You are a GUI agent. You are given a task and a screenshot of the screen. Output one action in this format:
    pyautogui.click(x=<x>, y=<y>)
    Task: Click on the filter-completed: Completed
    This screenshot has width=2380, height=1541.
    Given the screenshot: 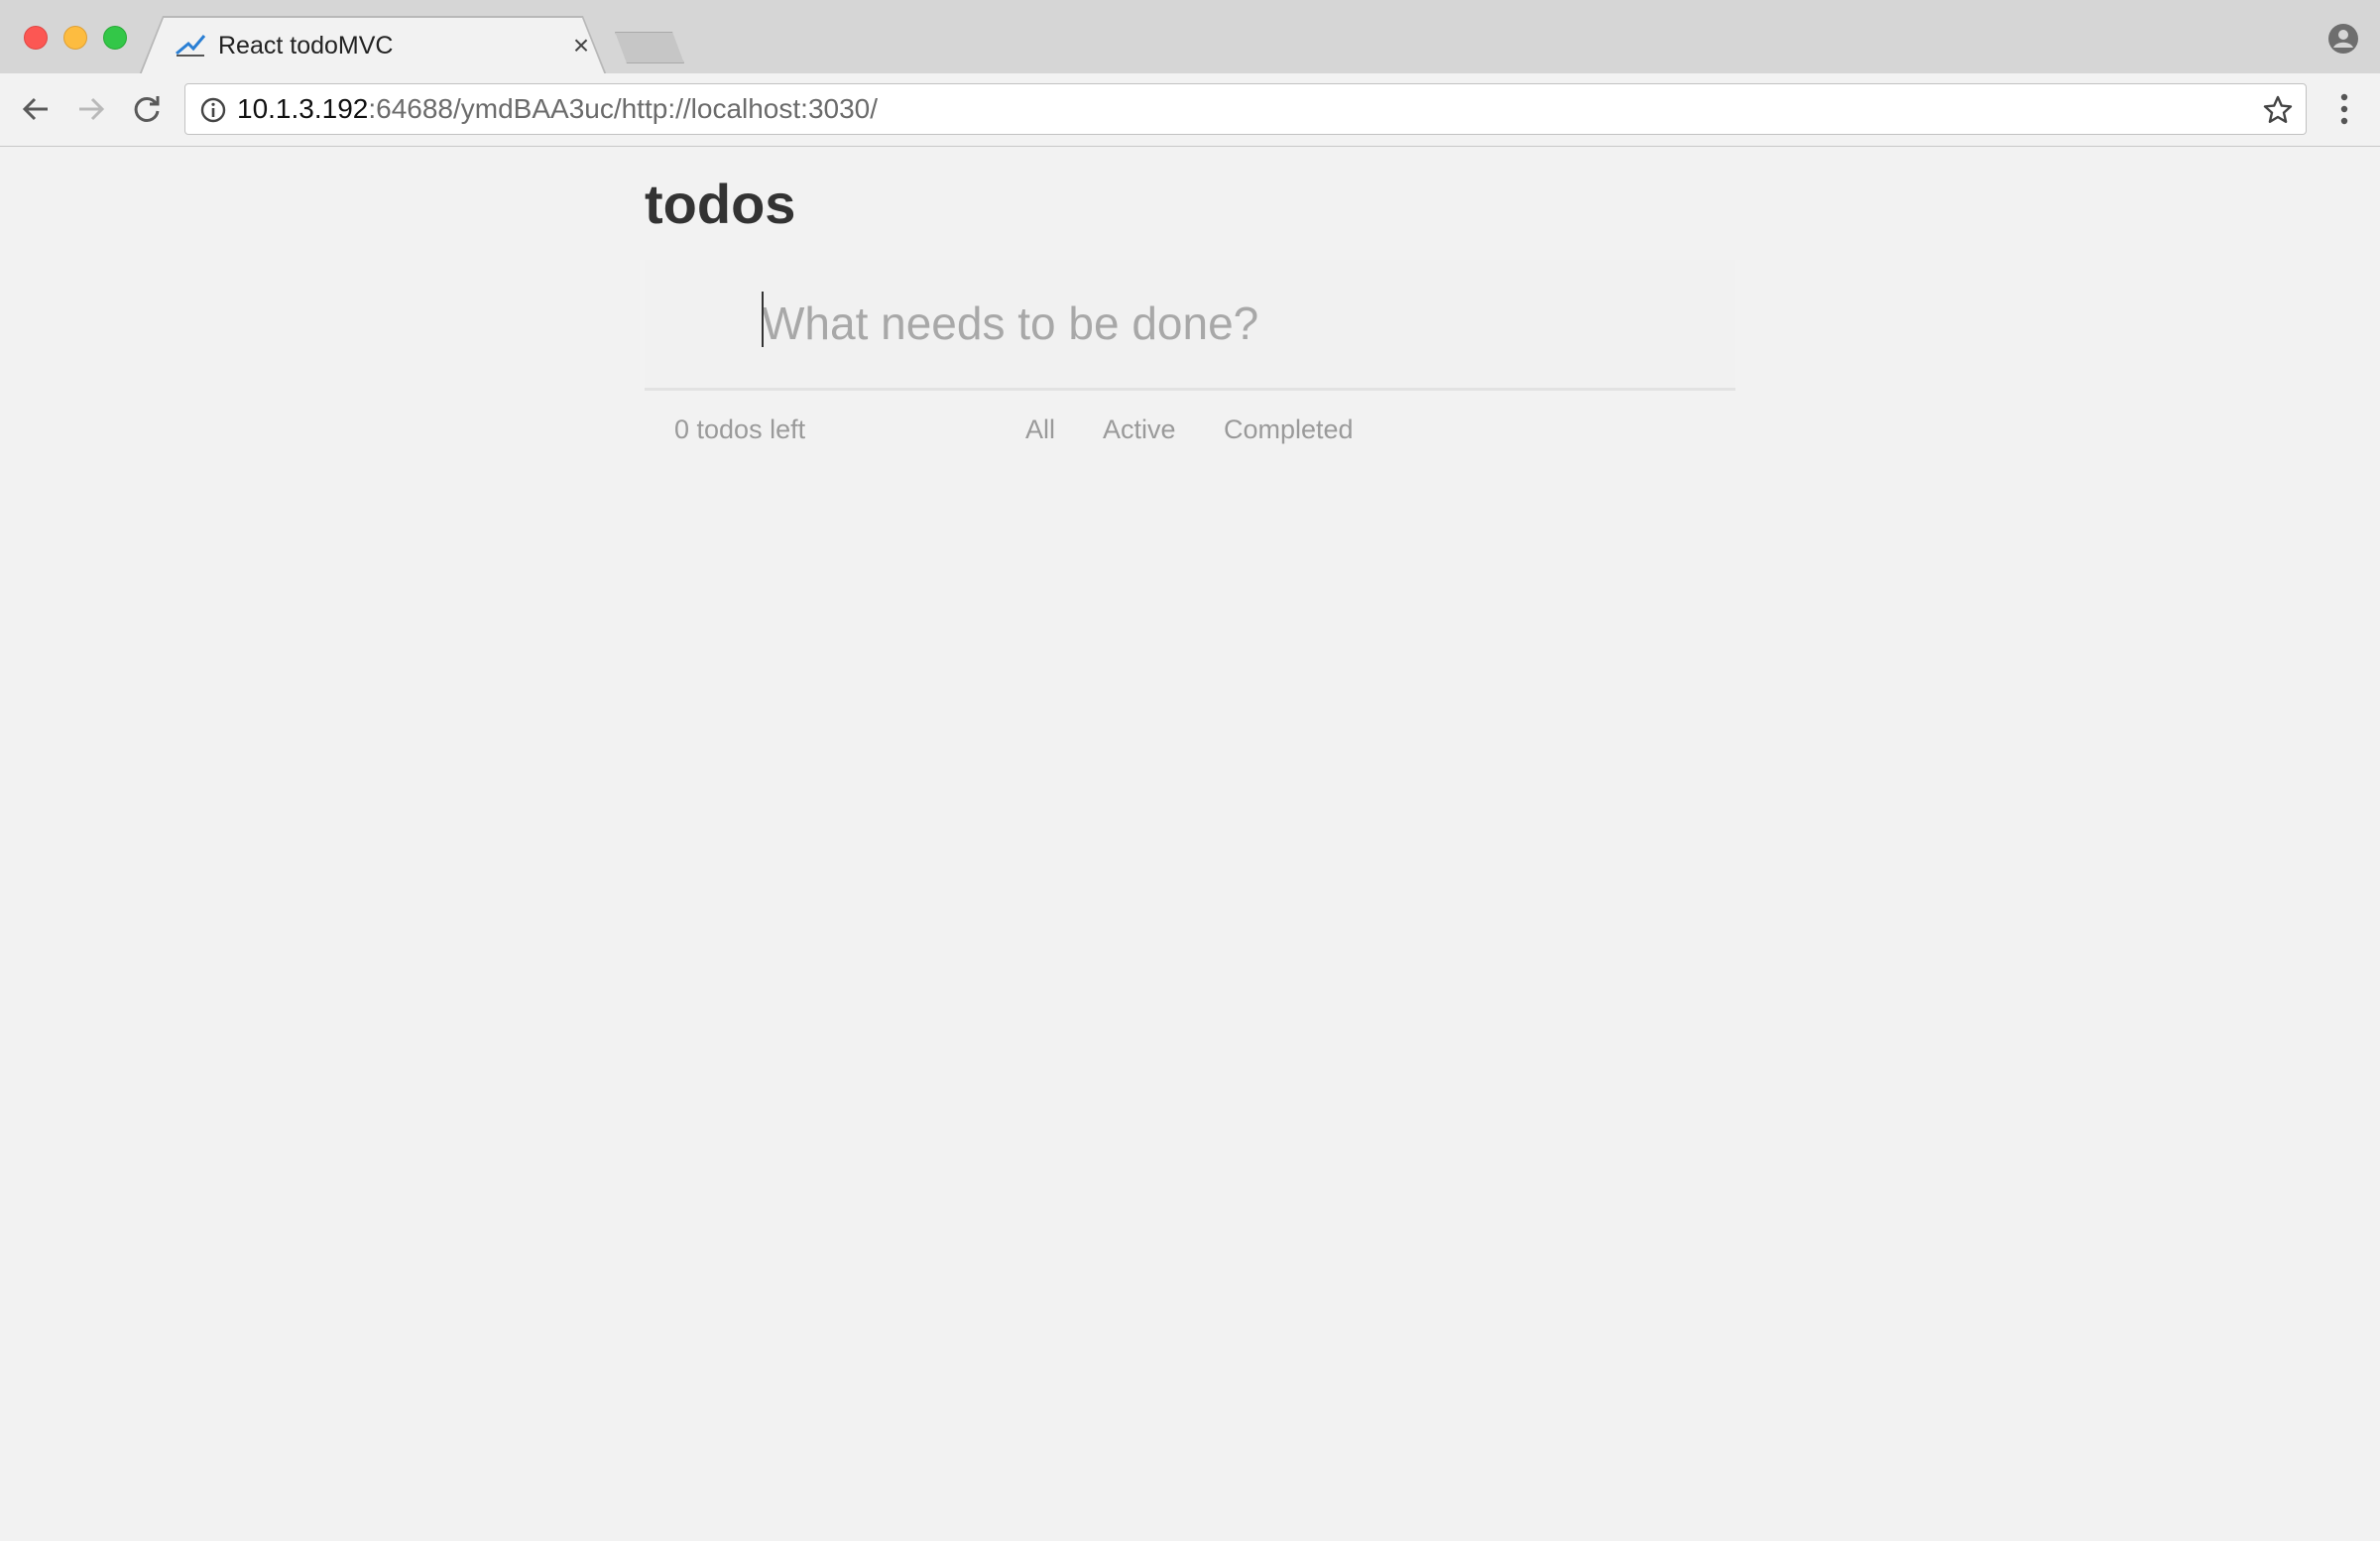 What is the action you would take?
    pyautogui.click(x=1289, y=429)
    